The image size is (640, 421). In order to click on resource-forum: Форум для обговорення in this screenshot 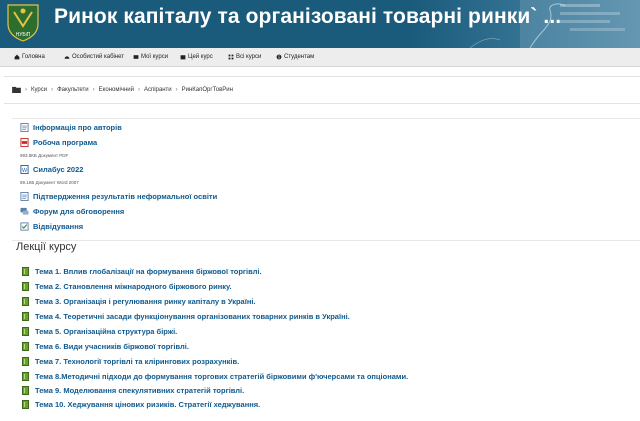, I will do `click(72, 211)`.